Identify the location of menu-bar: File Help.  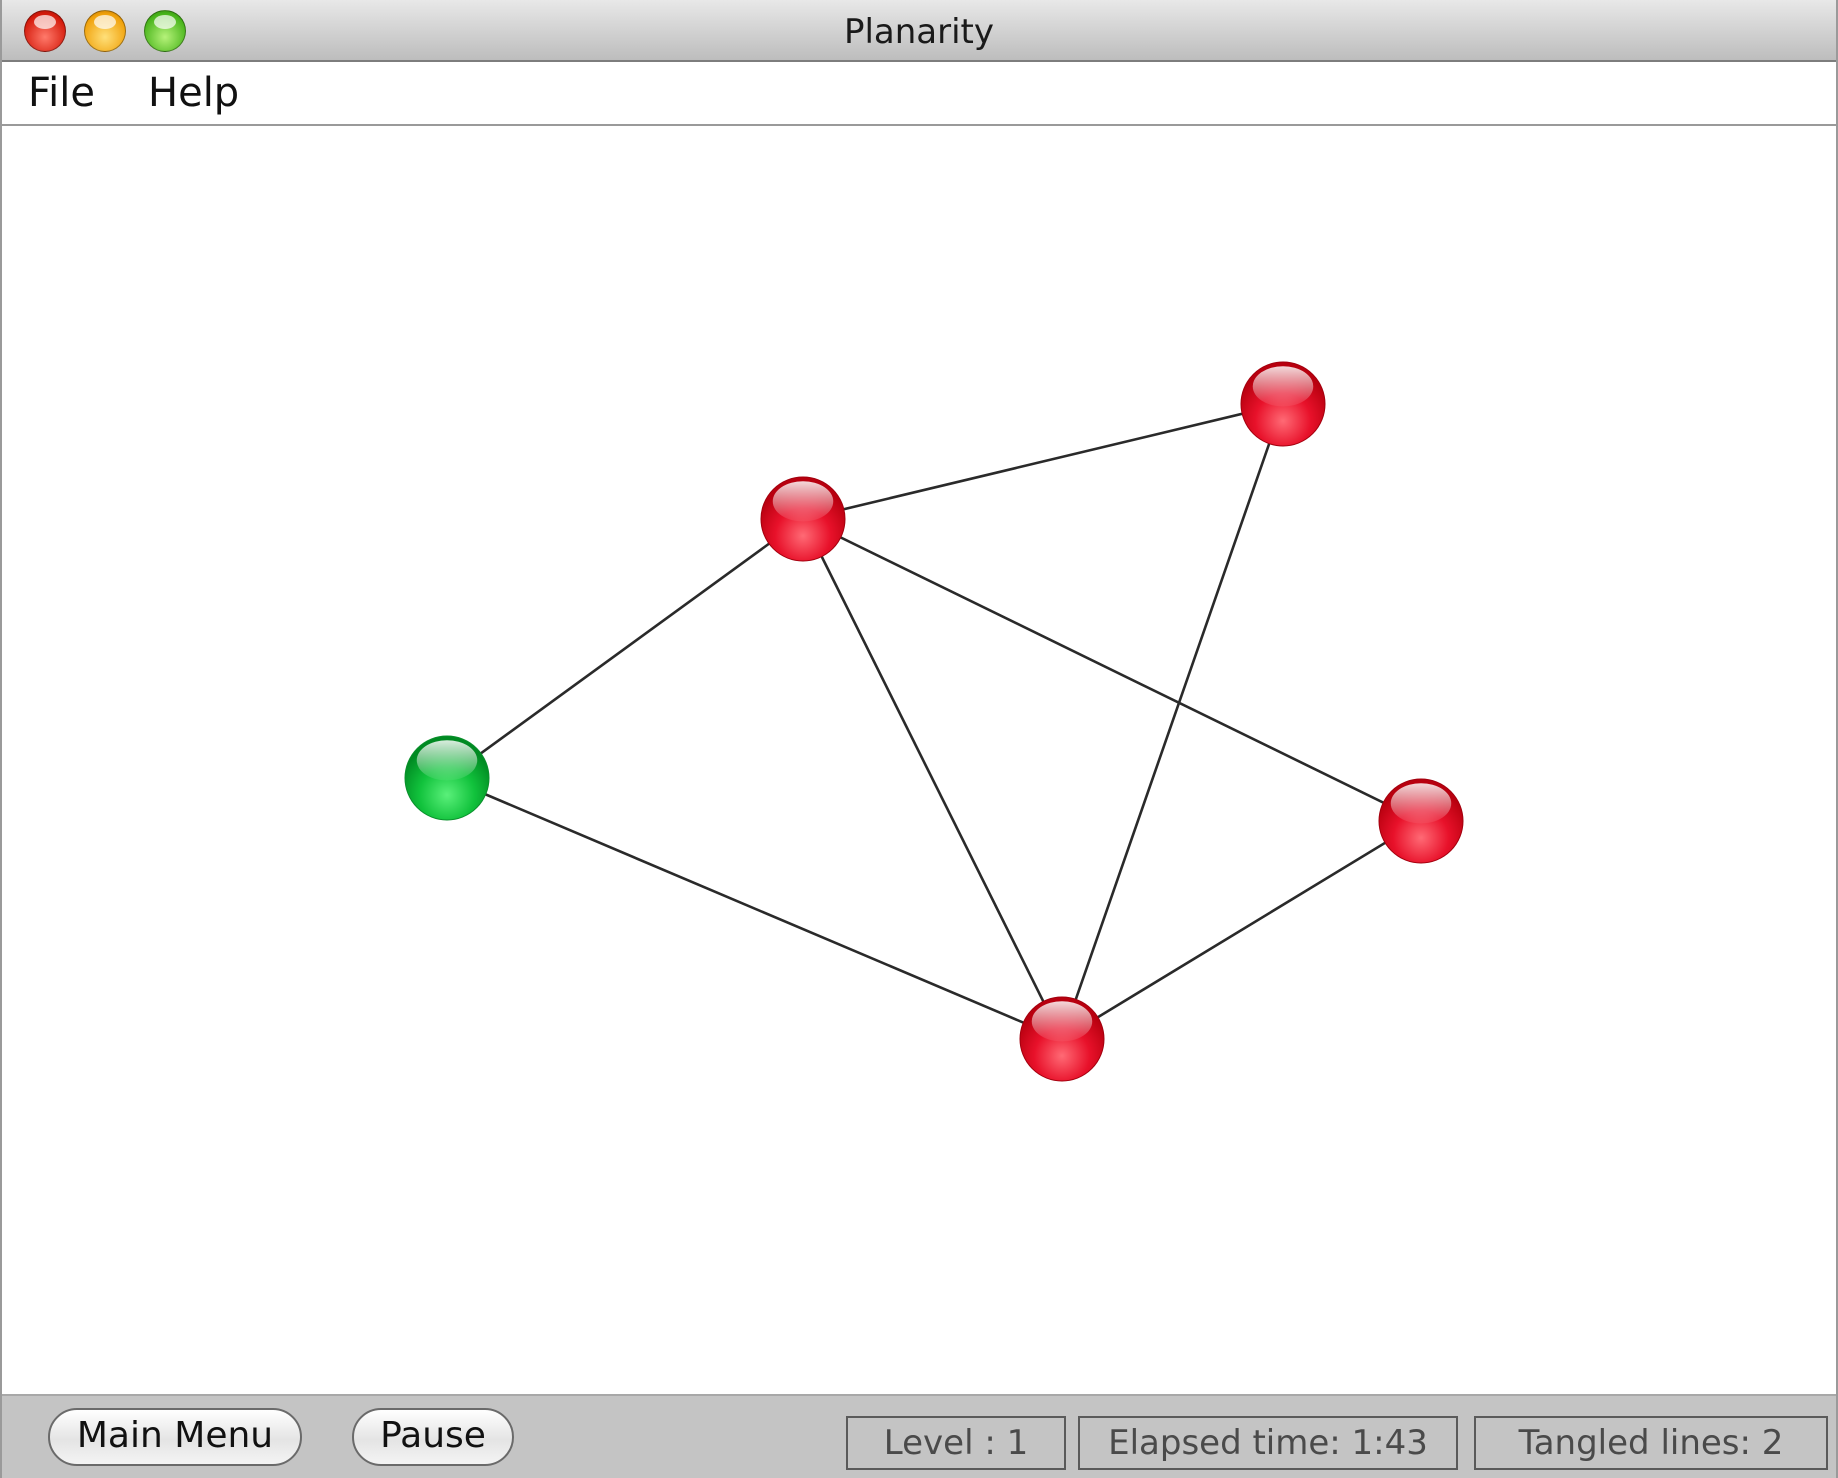
(919, 94).